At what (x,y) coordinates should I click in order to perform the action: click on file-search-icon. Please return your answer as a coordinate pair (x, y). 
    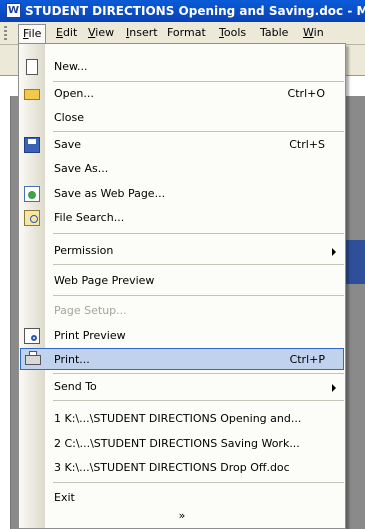
    Looking at the image, I should click on (32, 218).